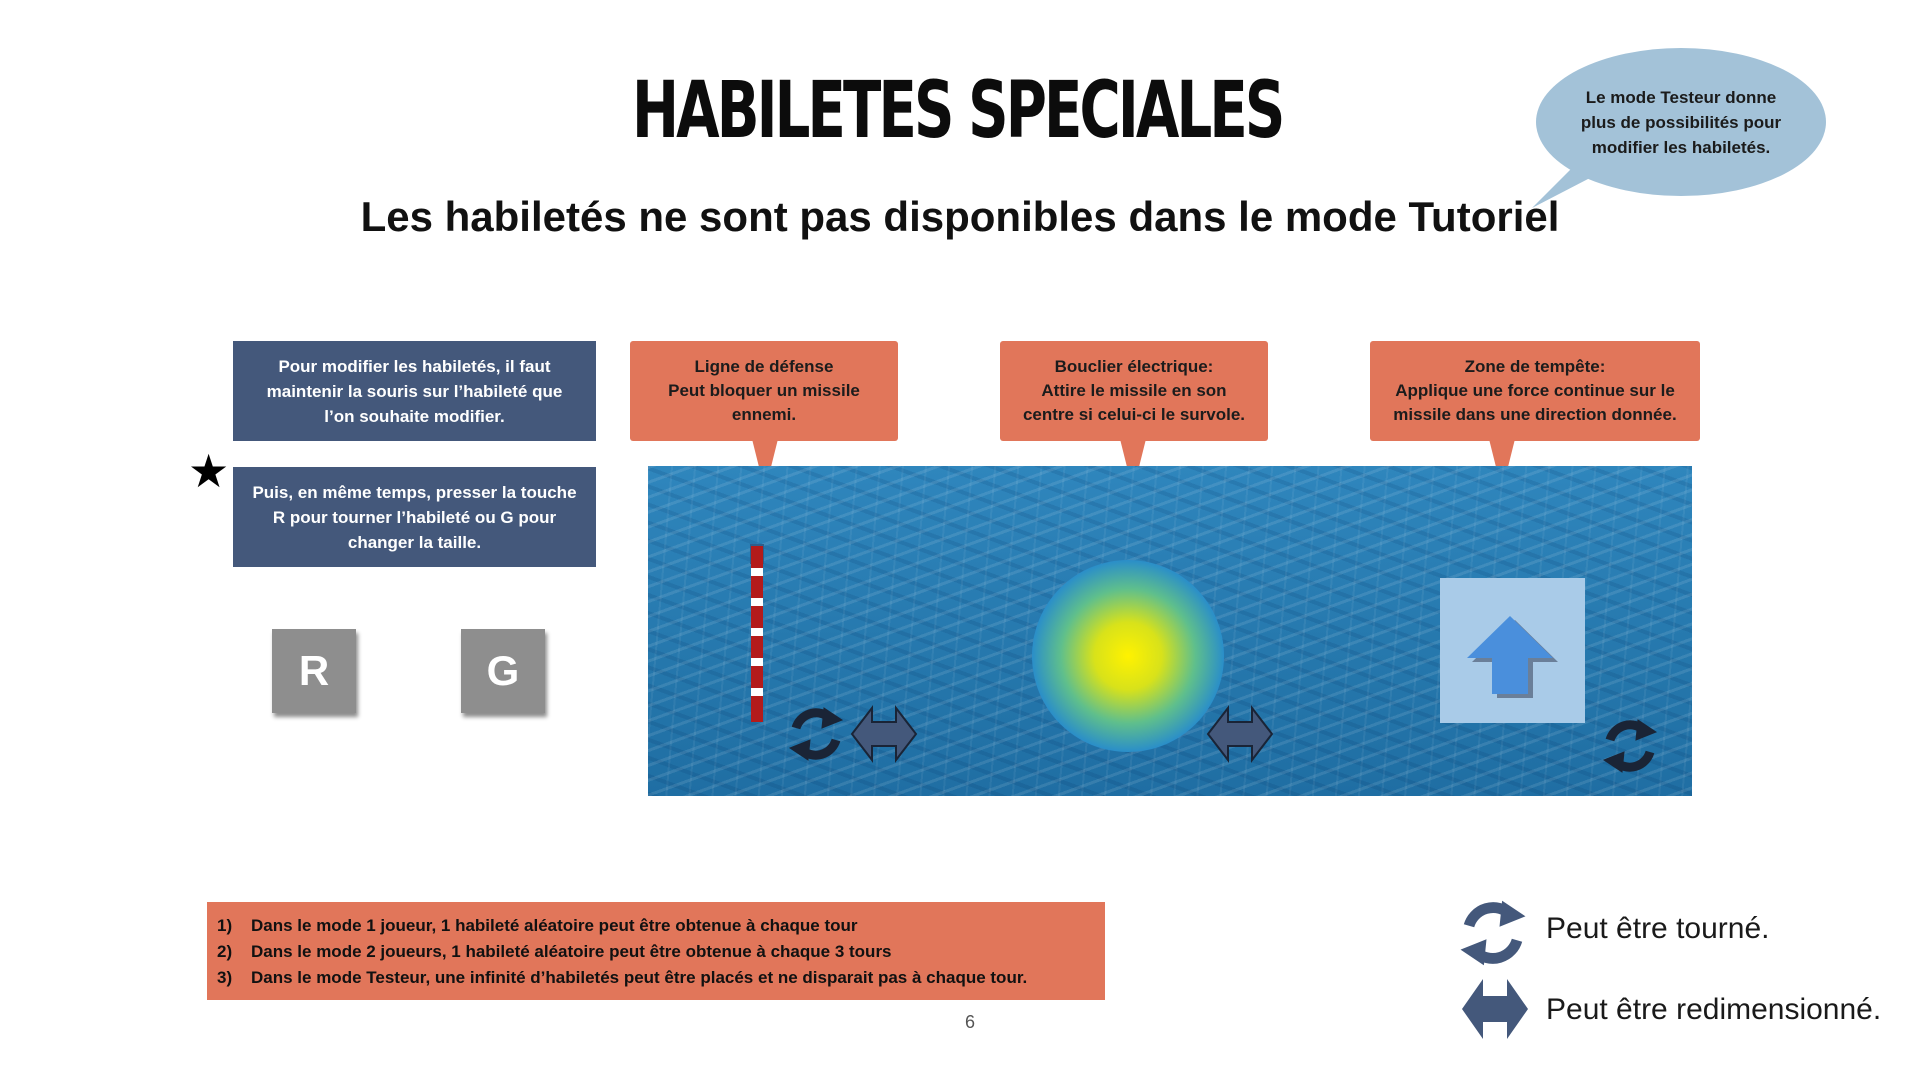 The width and height of the screenshot is (1920, 1080). What do you see at coordinates (225, 951) in the screenshot?
I see `rule-number: 2)` at bounding box center [225, 951].